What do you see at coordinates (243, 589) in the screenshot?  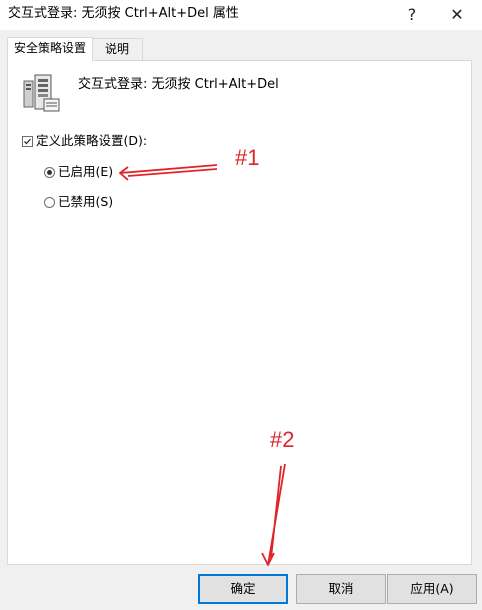 I see `ok-button: 确定` at bounding box center [243, 589].